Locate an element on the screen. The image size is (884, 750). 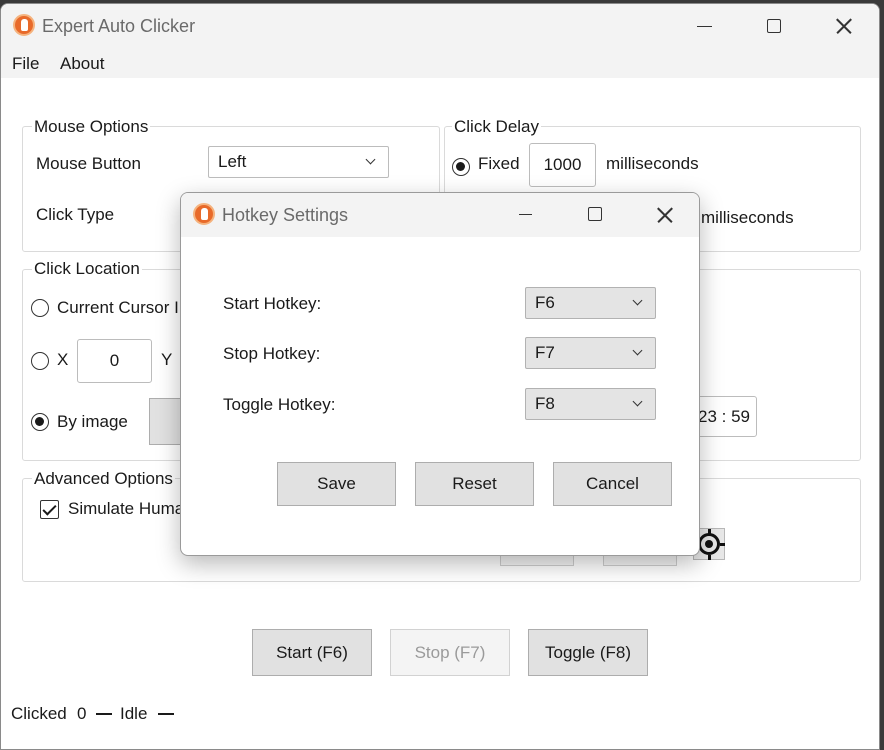
fixed-delay-radio is located at coordinates (461, 167).